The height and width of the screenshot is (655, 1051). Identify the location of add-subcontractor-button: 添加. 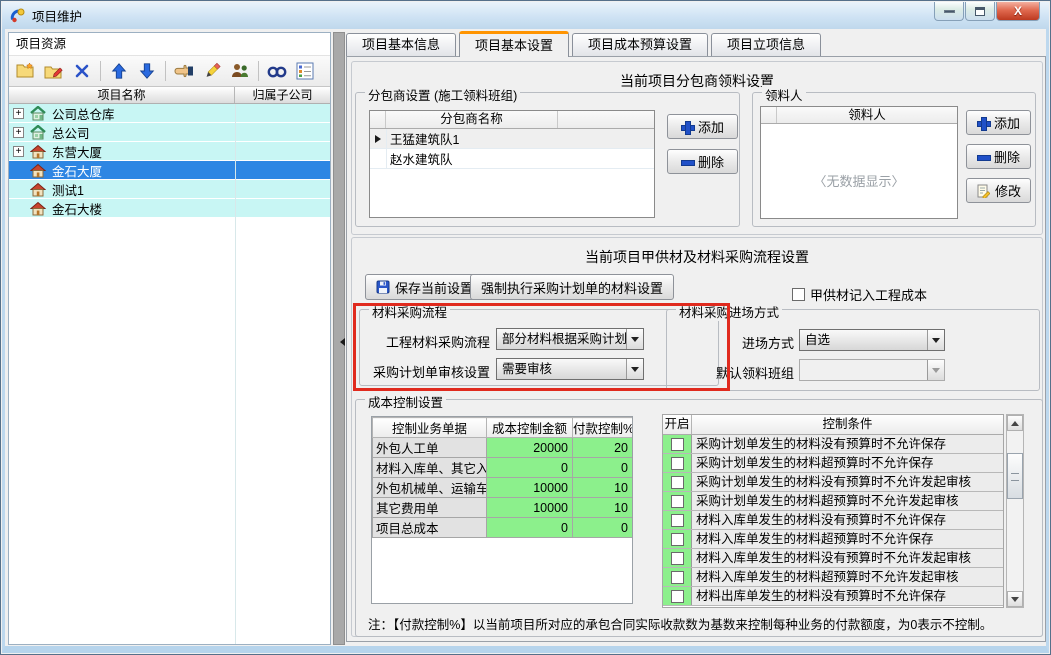
(702, 126).